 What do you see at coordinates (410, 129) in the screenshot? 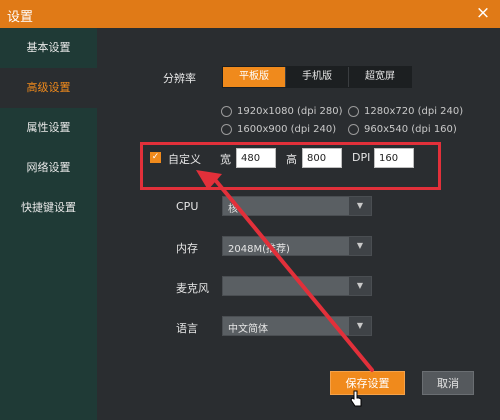
I see `resolution-option-label: 960x540 (dpi 160)` at bounding box center [410, 129].